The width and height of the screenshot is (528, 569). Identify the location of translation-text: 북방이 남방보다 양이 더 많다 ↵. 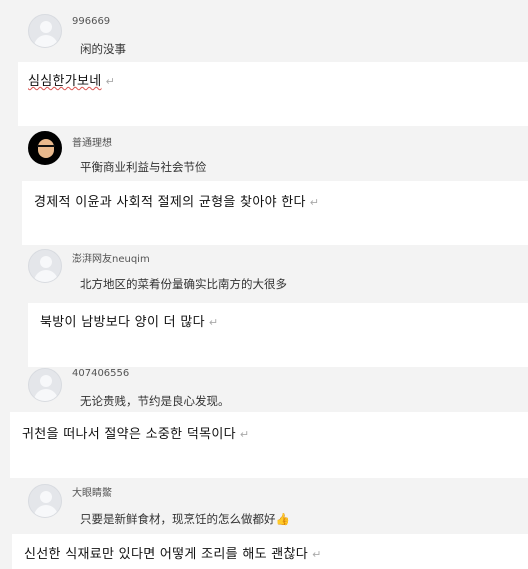
(129, 320).